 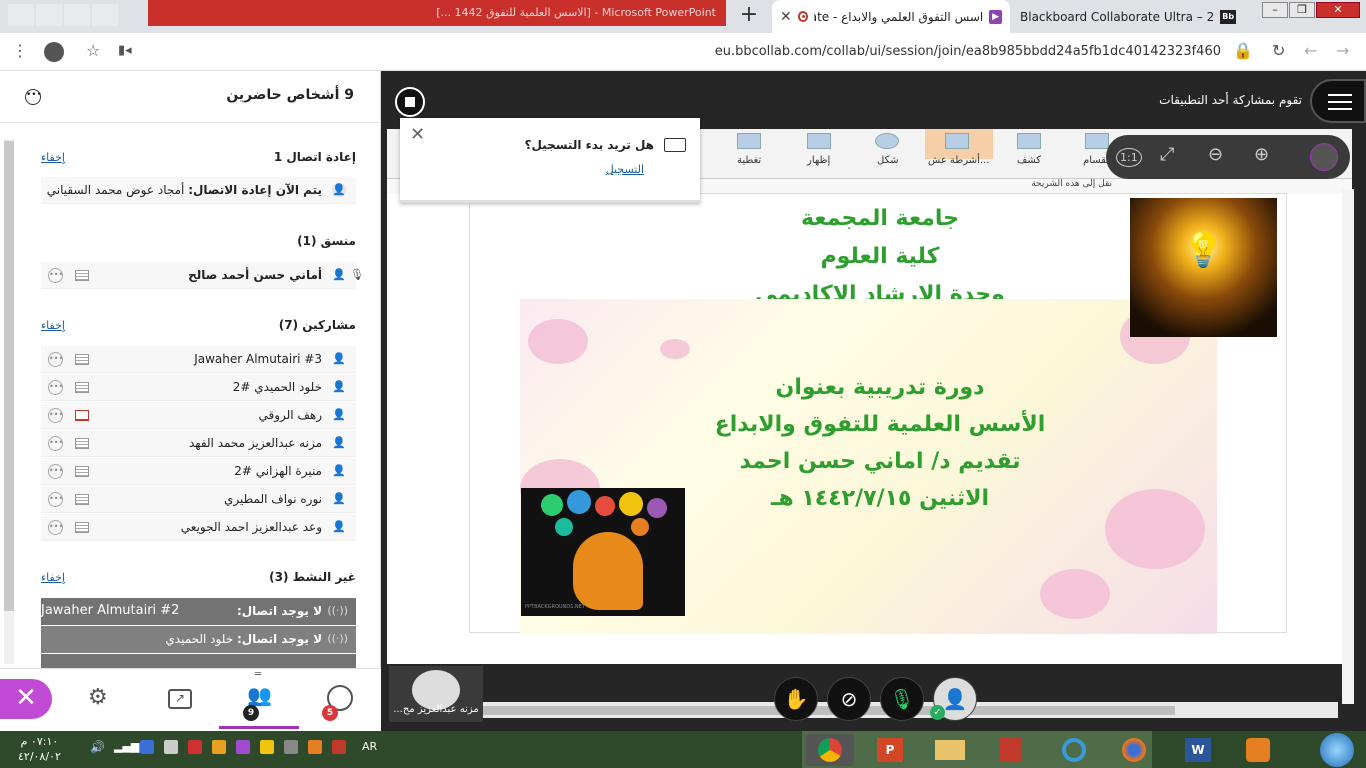 What do you see at coordinates (950, 750) in the screenshot?
I see `file-explorer-icon` at bounding box center [950, 750].